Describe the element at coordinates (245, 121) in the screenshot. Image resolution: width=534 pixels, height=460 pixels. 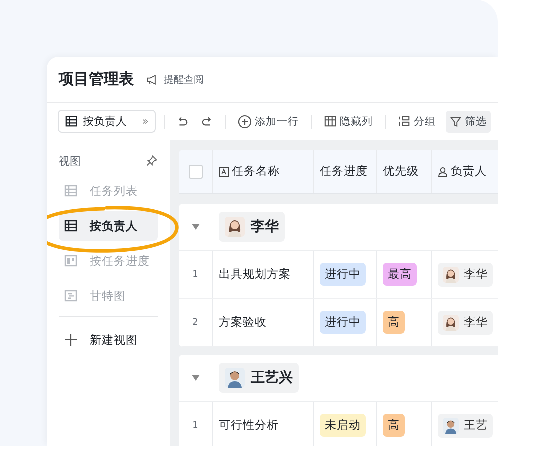
I see `plus-circle-icon` at that location.